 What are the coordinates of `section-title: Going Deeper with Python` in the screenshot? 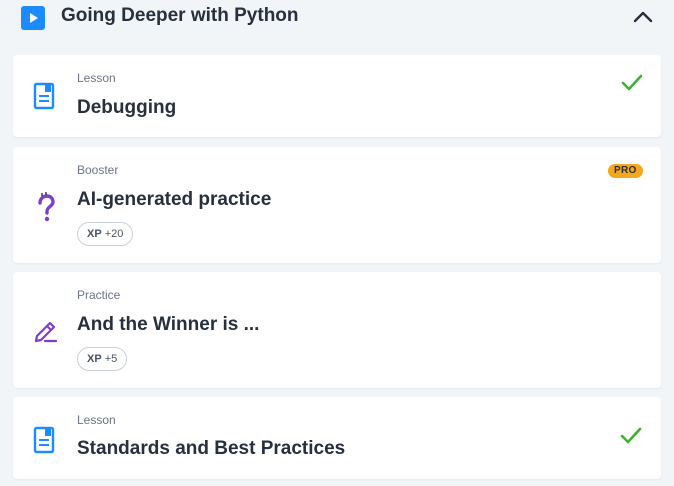 It's located at (180, 15).